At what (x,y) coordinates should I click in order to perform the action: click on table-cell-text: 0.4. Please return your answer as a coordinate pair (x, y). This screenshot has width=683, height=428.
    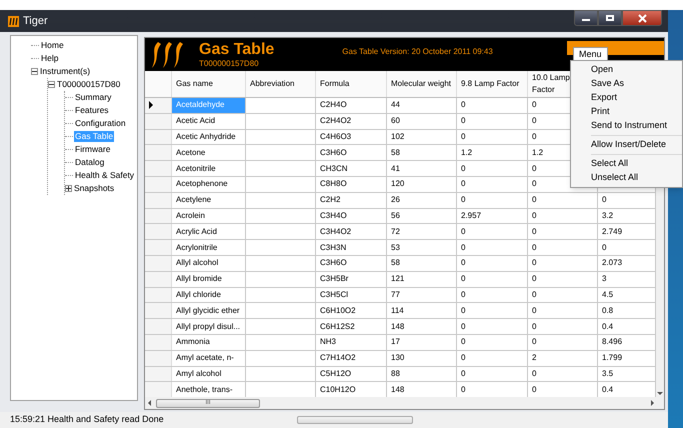
    Looking at the image, I should click on (607, 390).